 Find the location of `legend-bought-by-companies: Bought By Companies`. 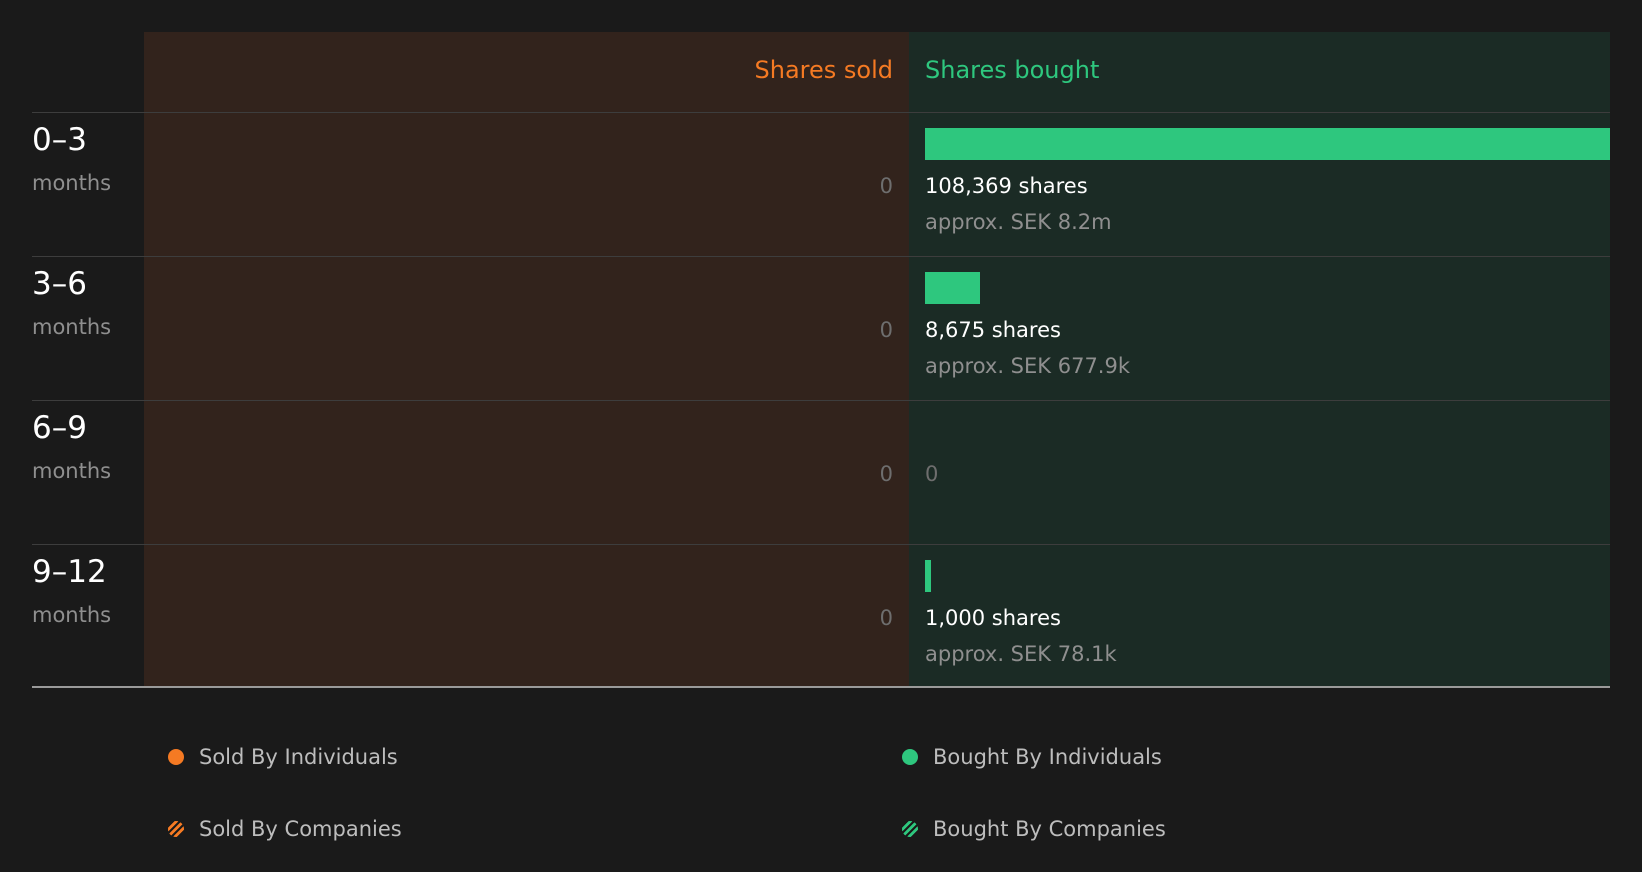

legend-bought-by-companies: Bought By Companies is located at coordinates (1034, 829).